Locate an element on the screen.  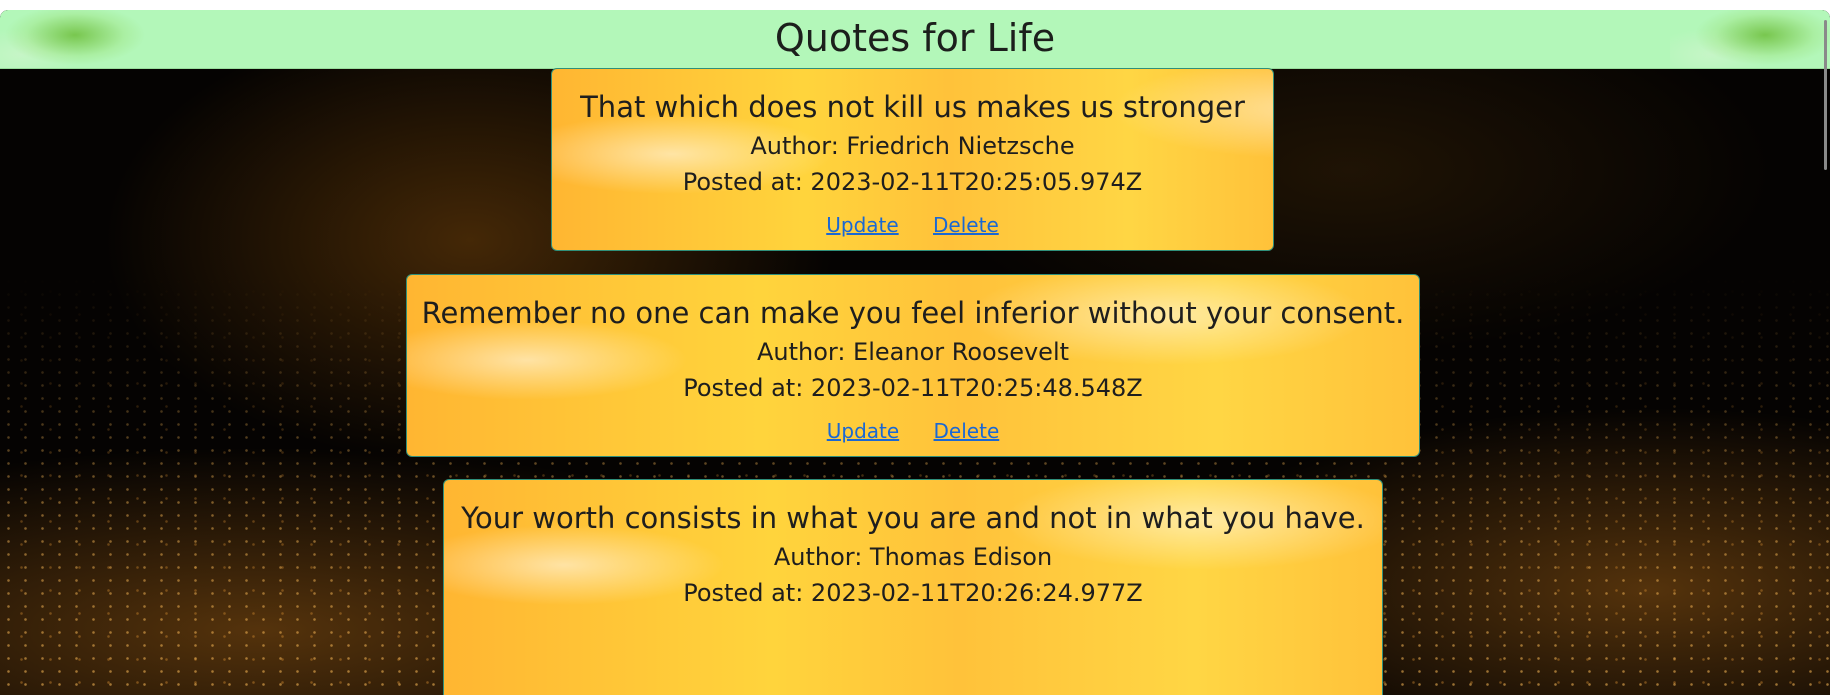
scrollbar-thumb is located at coordinates (1825, 95).